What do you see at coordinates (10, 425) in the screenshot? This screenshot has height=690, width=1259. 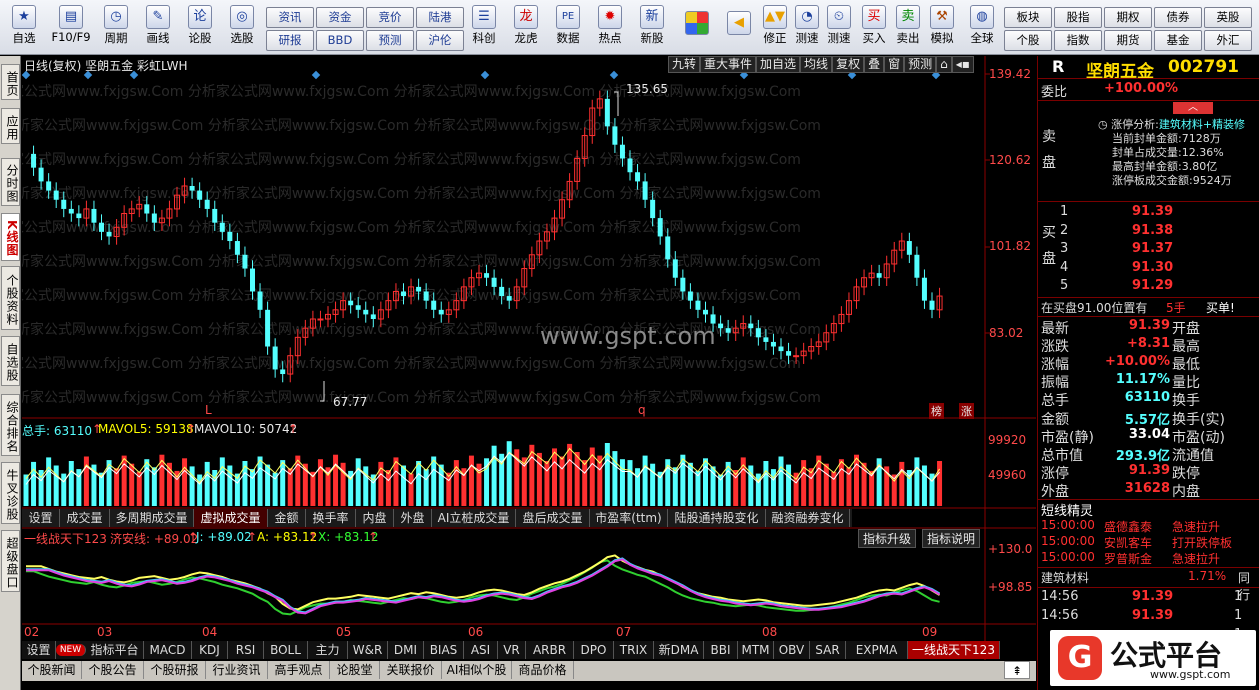 I see `sidetab-ranking: 综合排名` at bounding box center [10, 425].